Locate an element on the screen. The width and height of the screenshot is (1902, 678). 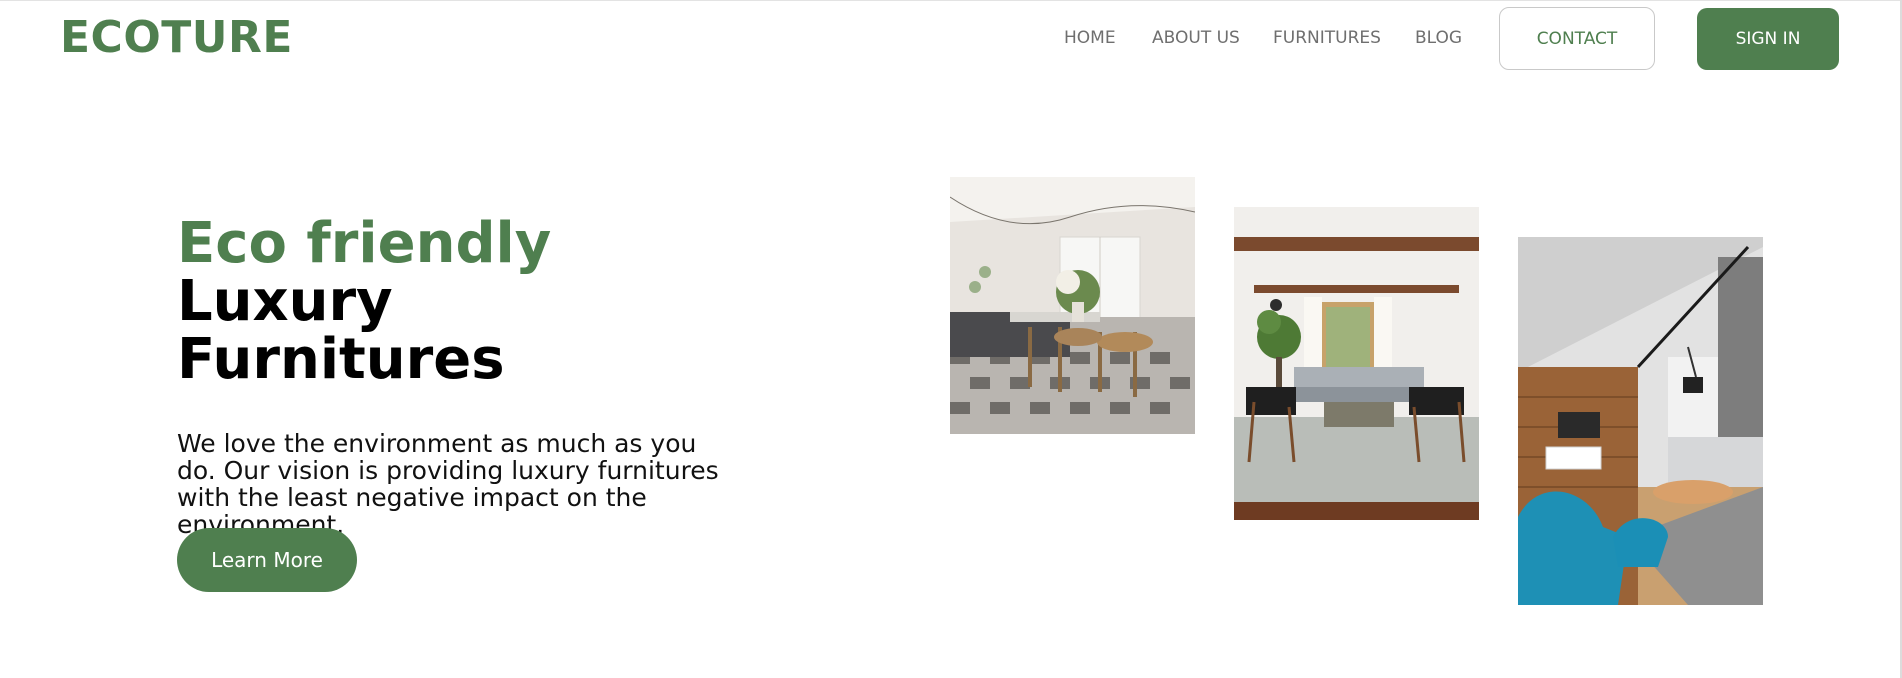
nav-blog-link: BLOG is located at coordinates (1438, 38).